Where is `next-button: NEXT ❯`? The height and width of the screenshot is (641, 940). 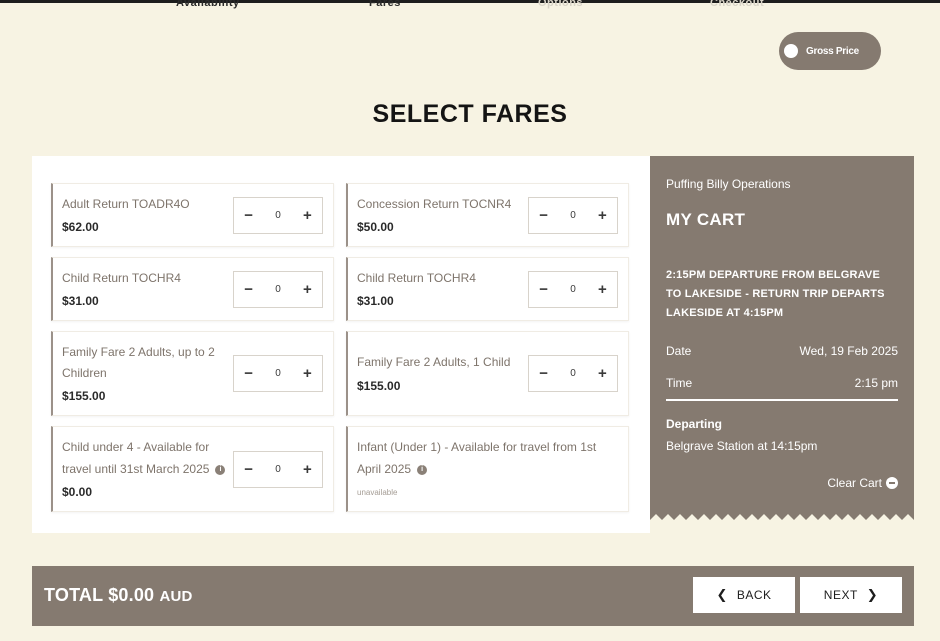
next-button: NEXT ❯ is located at coordinates (851, 595).